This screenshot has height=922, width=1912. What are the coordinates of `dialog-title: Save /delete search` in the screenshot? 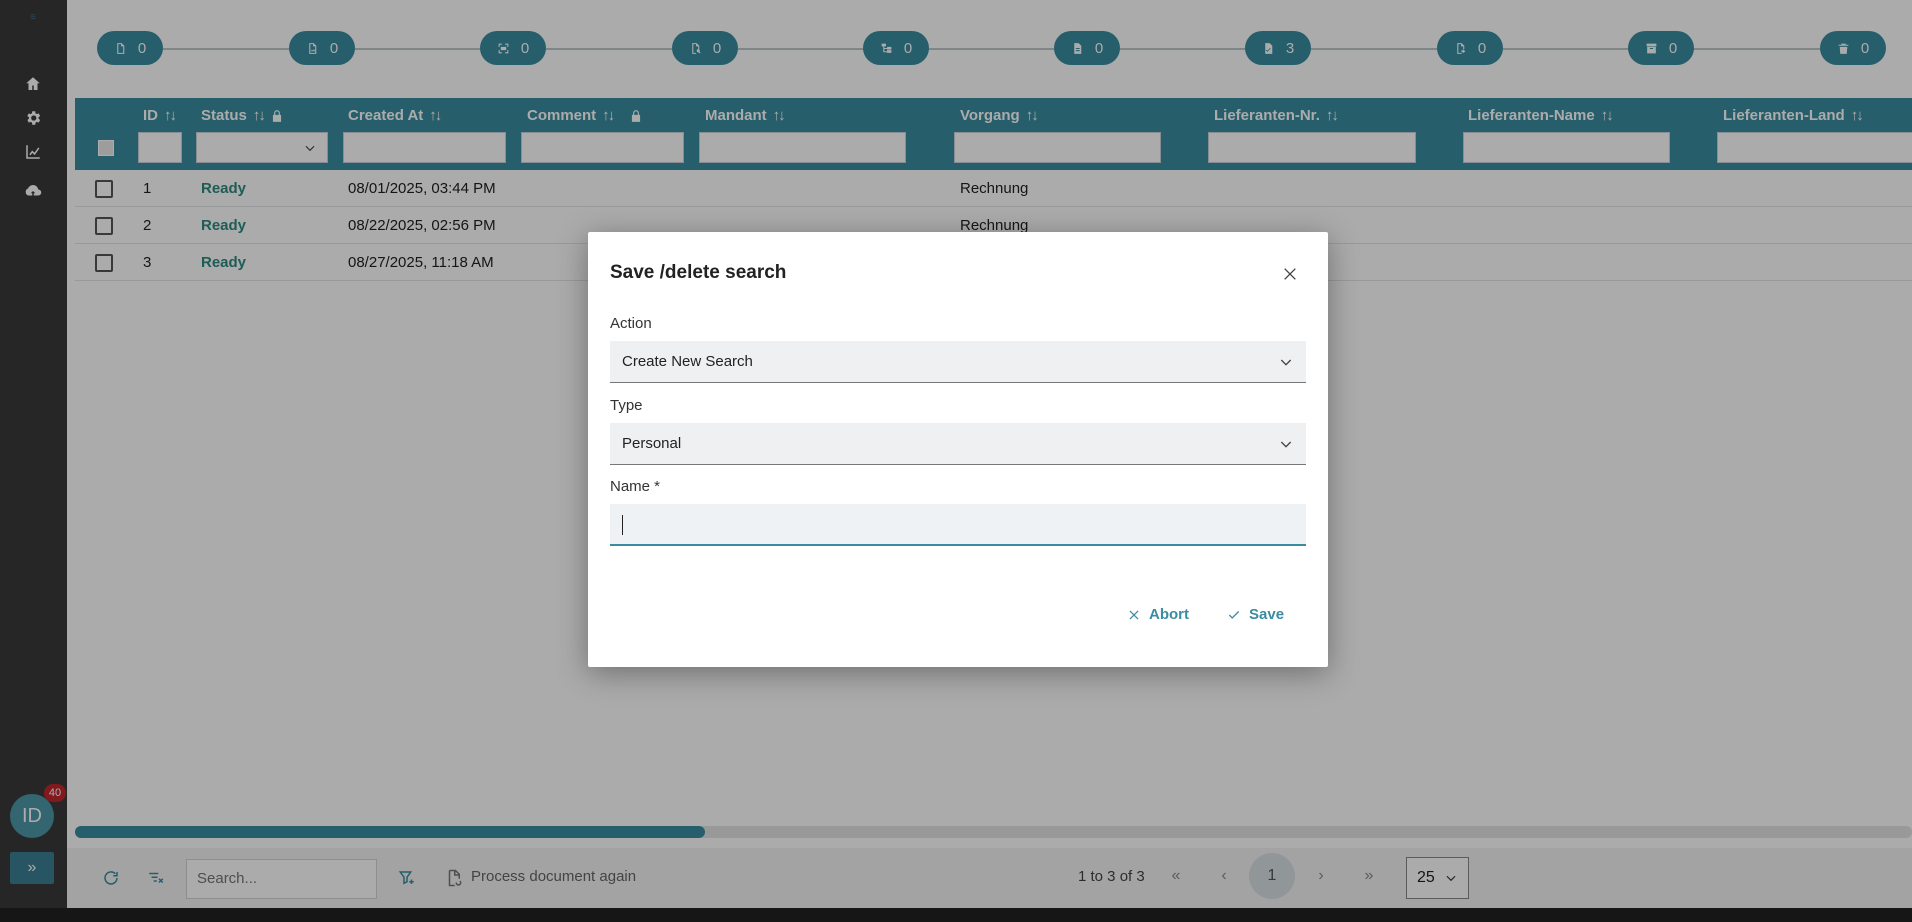 It's located at (698, 272).